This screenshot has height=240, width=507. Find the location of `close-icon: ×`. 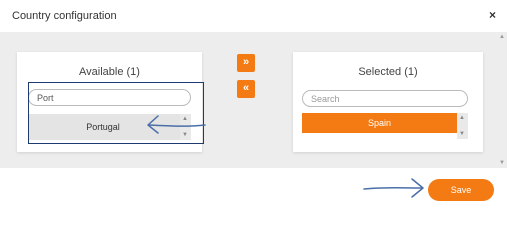

close-icon: × is located at coordinates (492, 15).